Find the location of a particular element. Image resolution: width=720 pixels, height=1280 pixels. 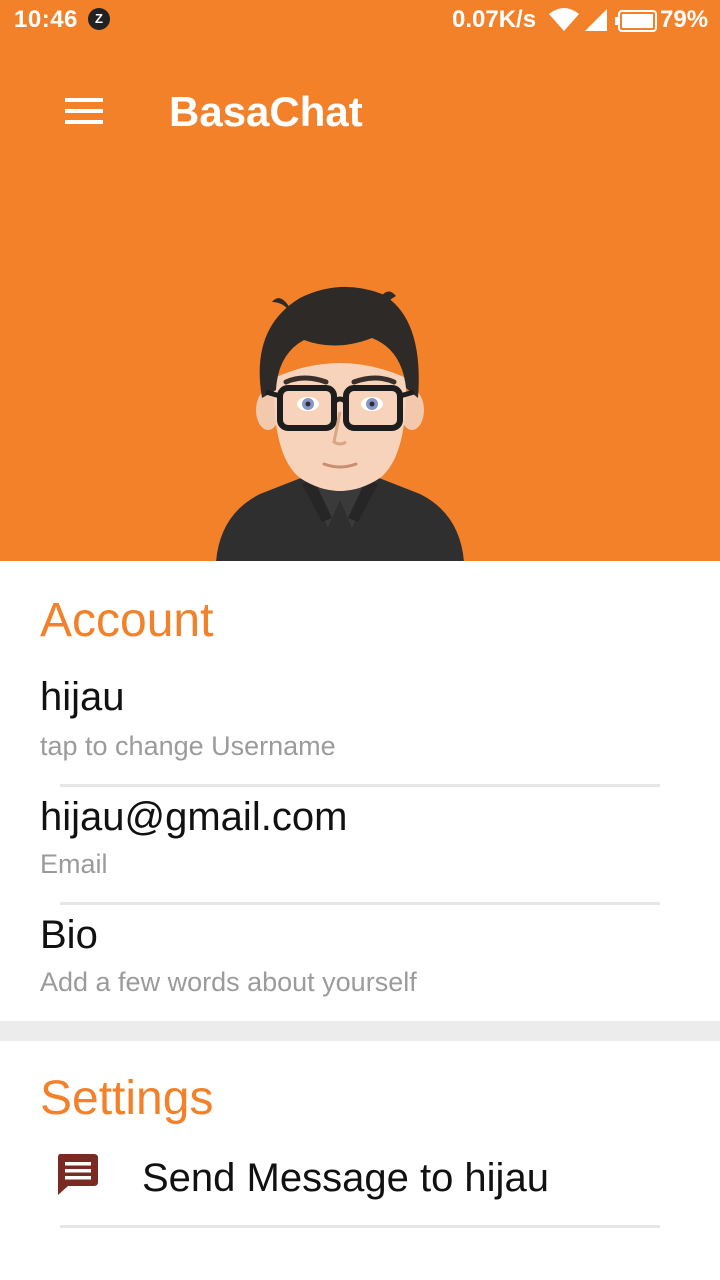

bio-hint: Add a few words about yourself is located at coordinates (228, 982).